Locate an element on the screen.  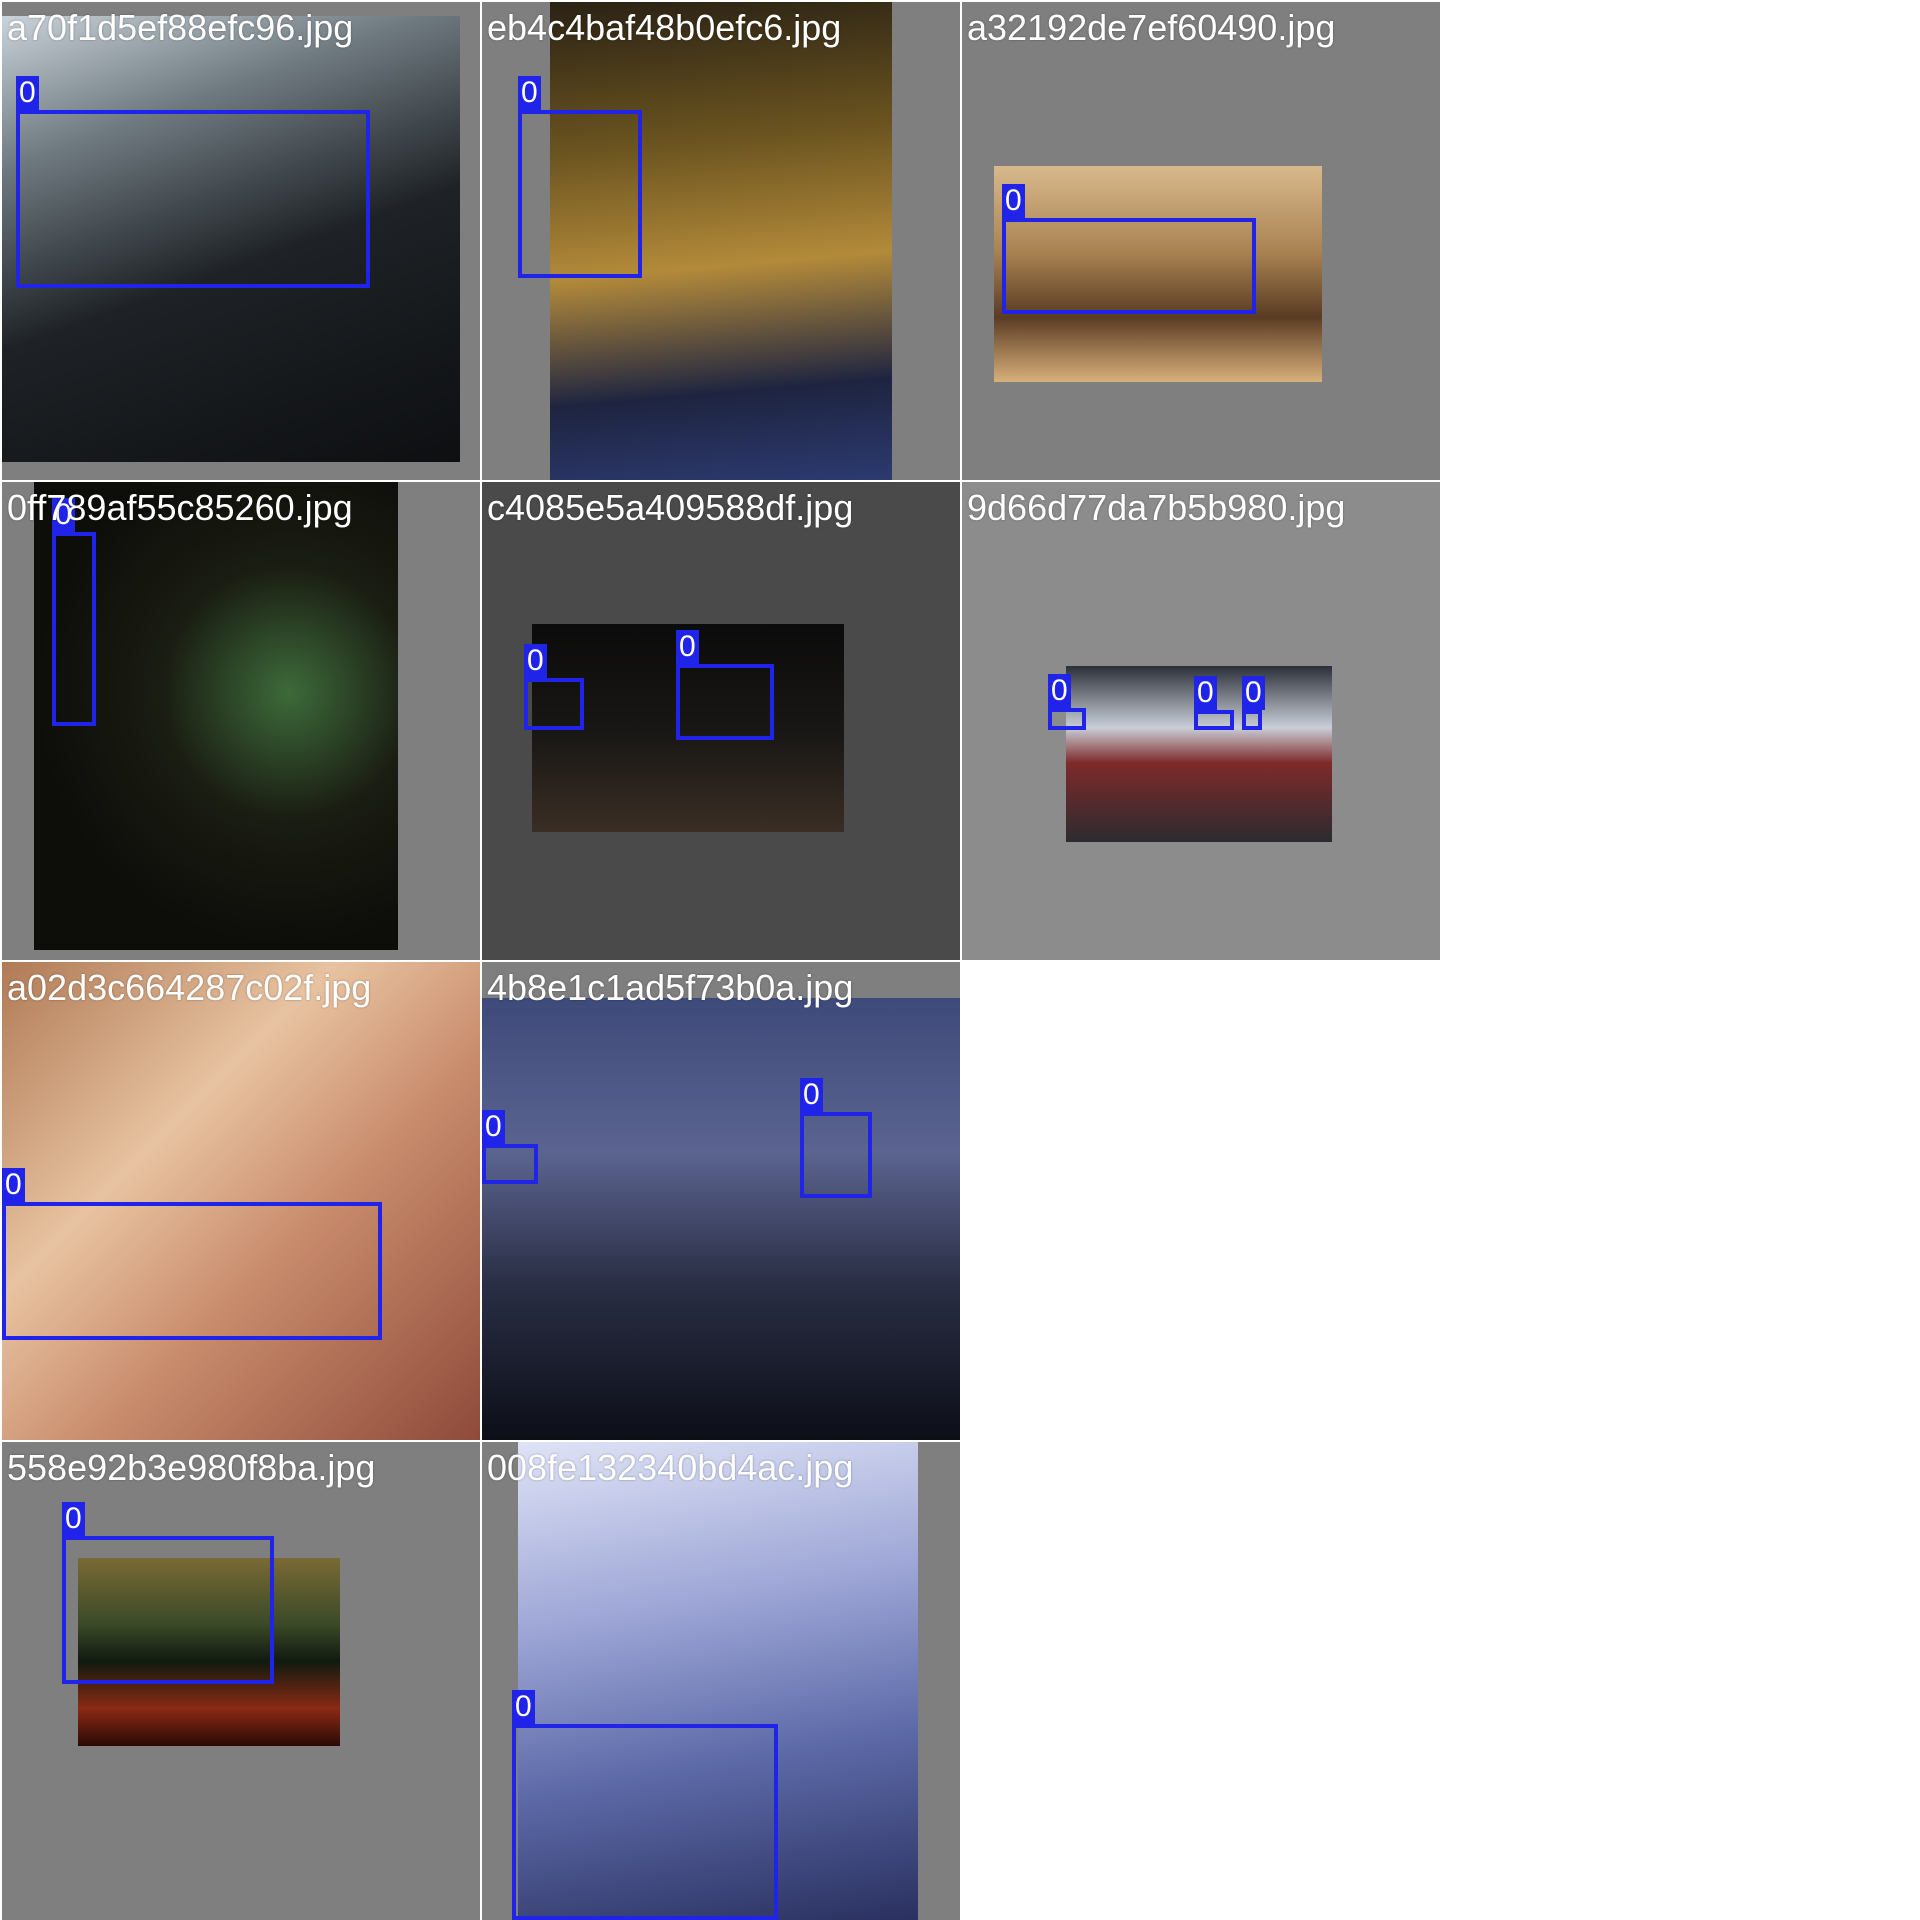
tile-filename: a32192de7ef60490.jpg is located at coordinates (1151, 27).